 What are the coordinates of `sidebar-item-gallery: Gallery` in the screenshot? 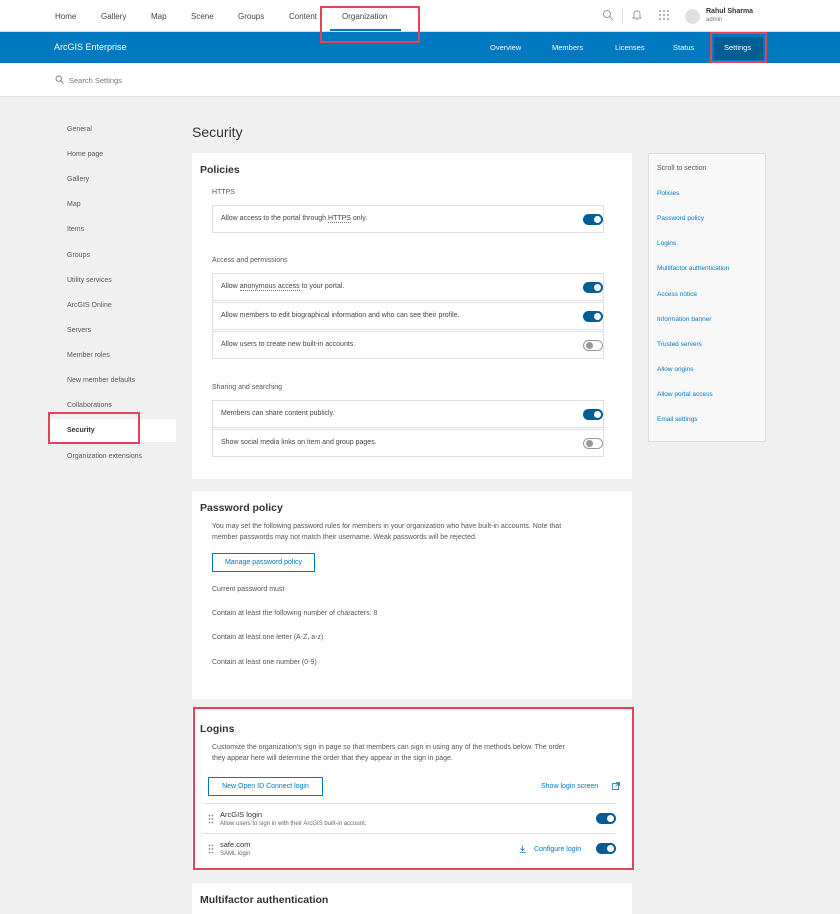 It's located at (78, 179).